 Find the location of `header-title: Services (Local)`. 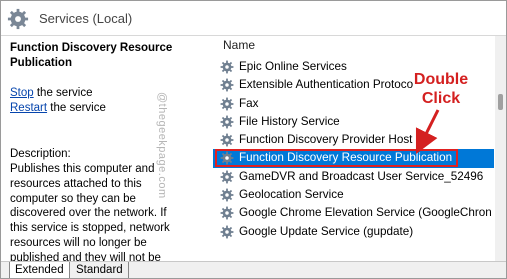

header-title: Services (Local) is located at coordinates (86, 18).